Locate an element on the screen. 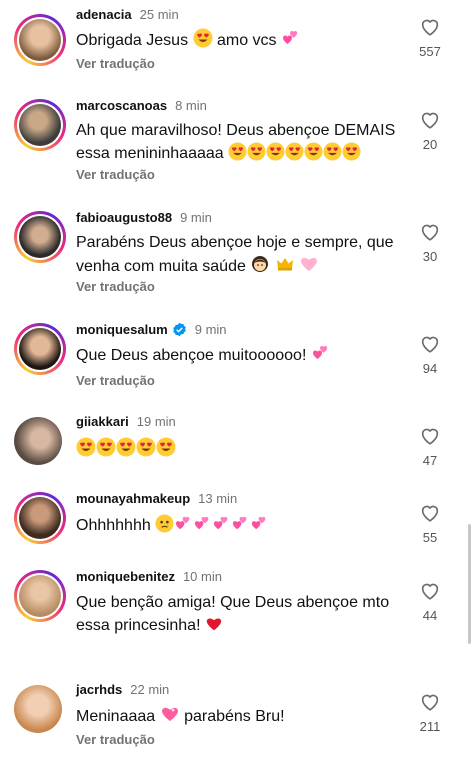 Image resolution: width=474 pixels, height=760 pixels. comment-header: adenacia 25 min is located at coordinates (127, 15).